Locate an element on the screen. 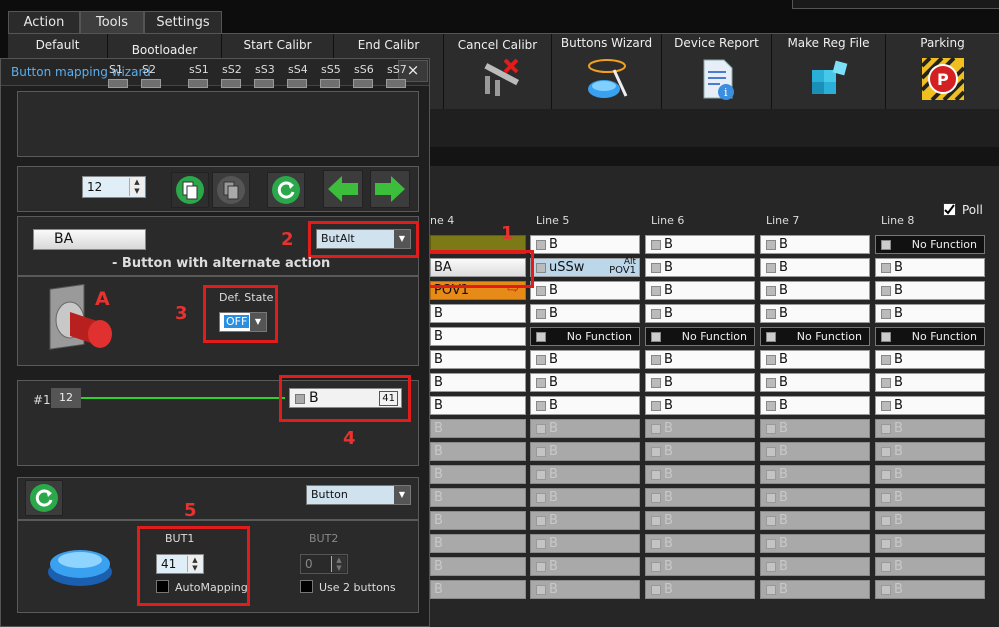 Image resolution: width=999 pixels, height=627 pixels. tab-action: Action is located at coordinates (44, 22).